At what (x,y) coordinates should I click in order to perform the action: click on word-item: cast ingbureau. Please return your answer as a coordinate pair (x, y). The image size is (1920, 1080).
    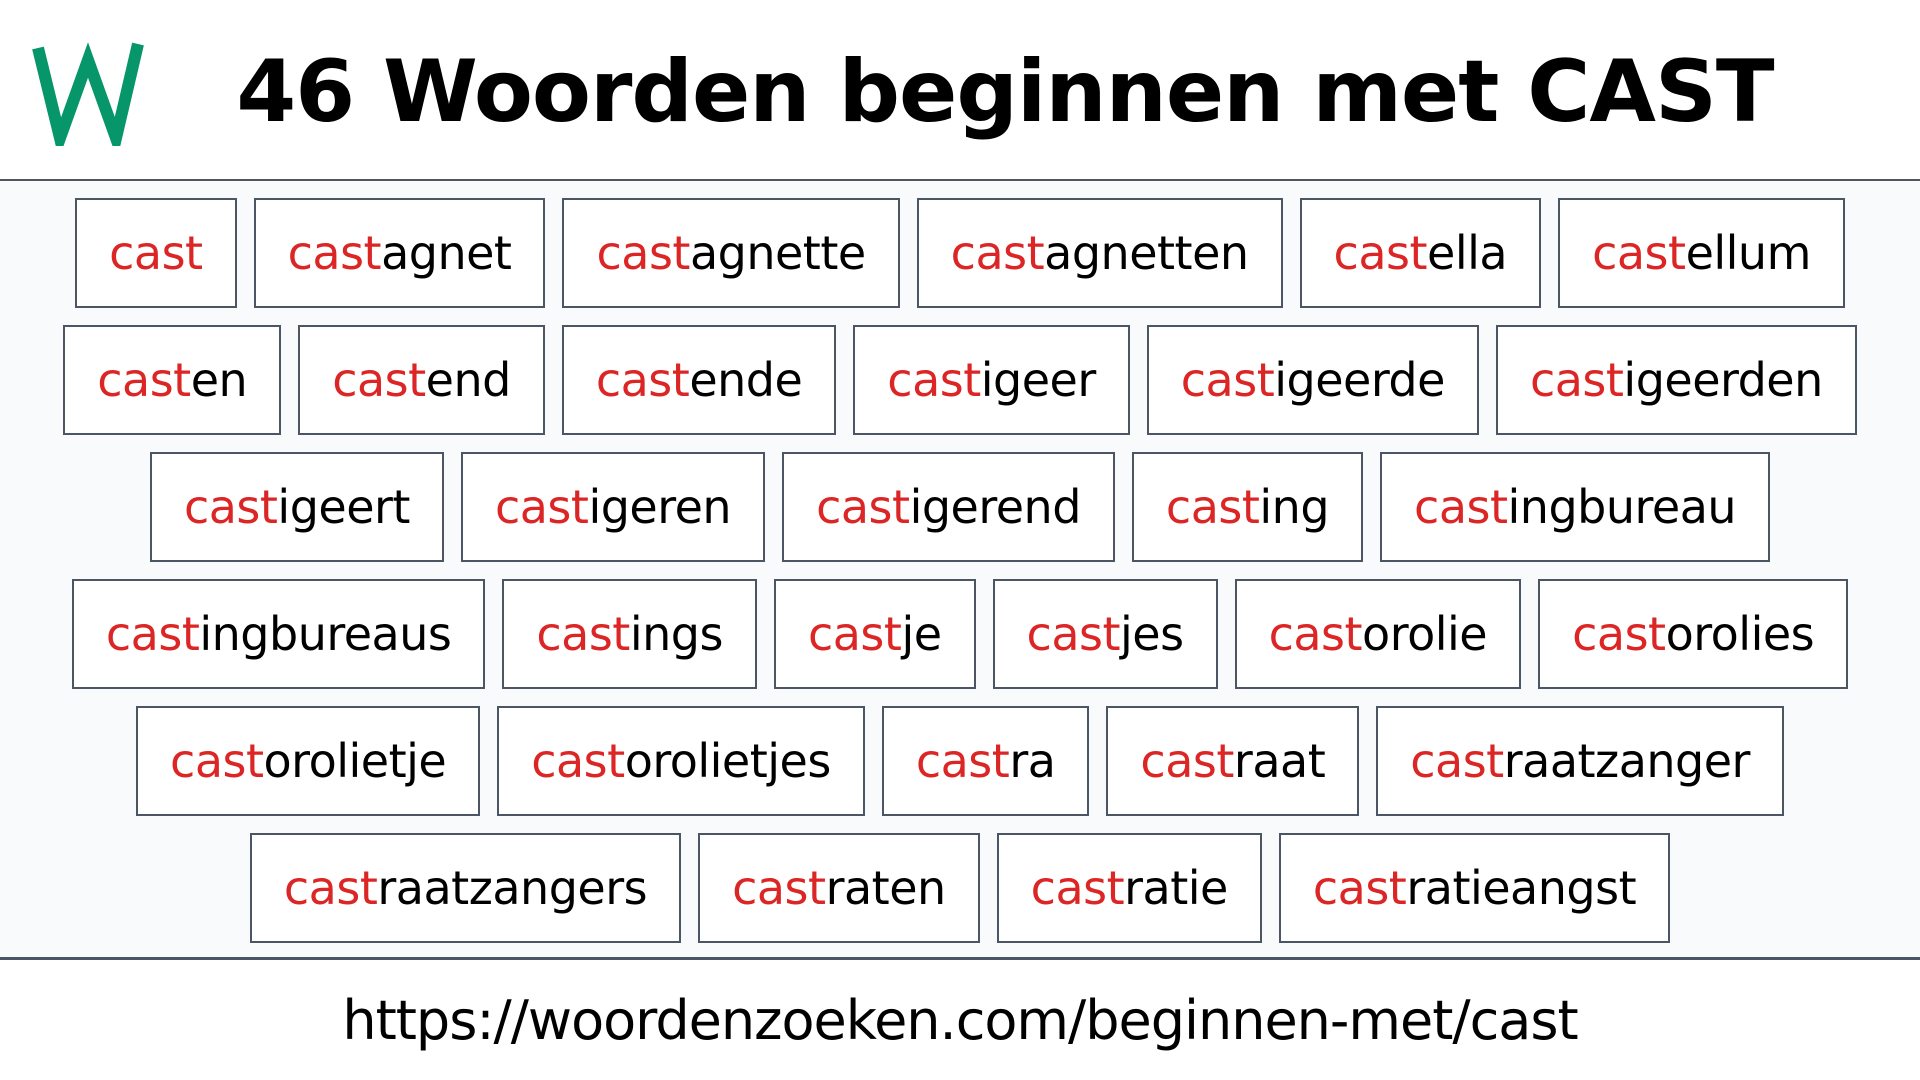
    Looking at the image, I should click on (1575, 507).